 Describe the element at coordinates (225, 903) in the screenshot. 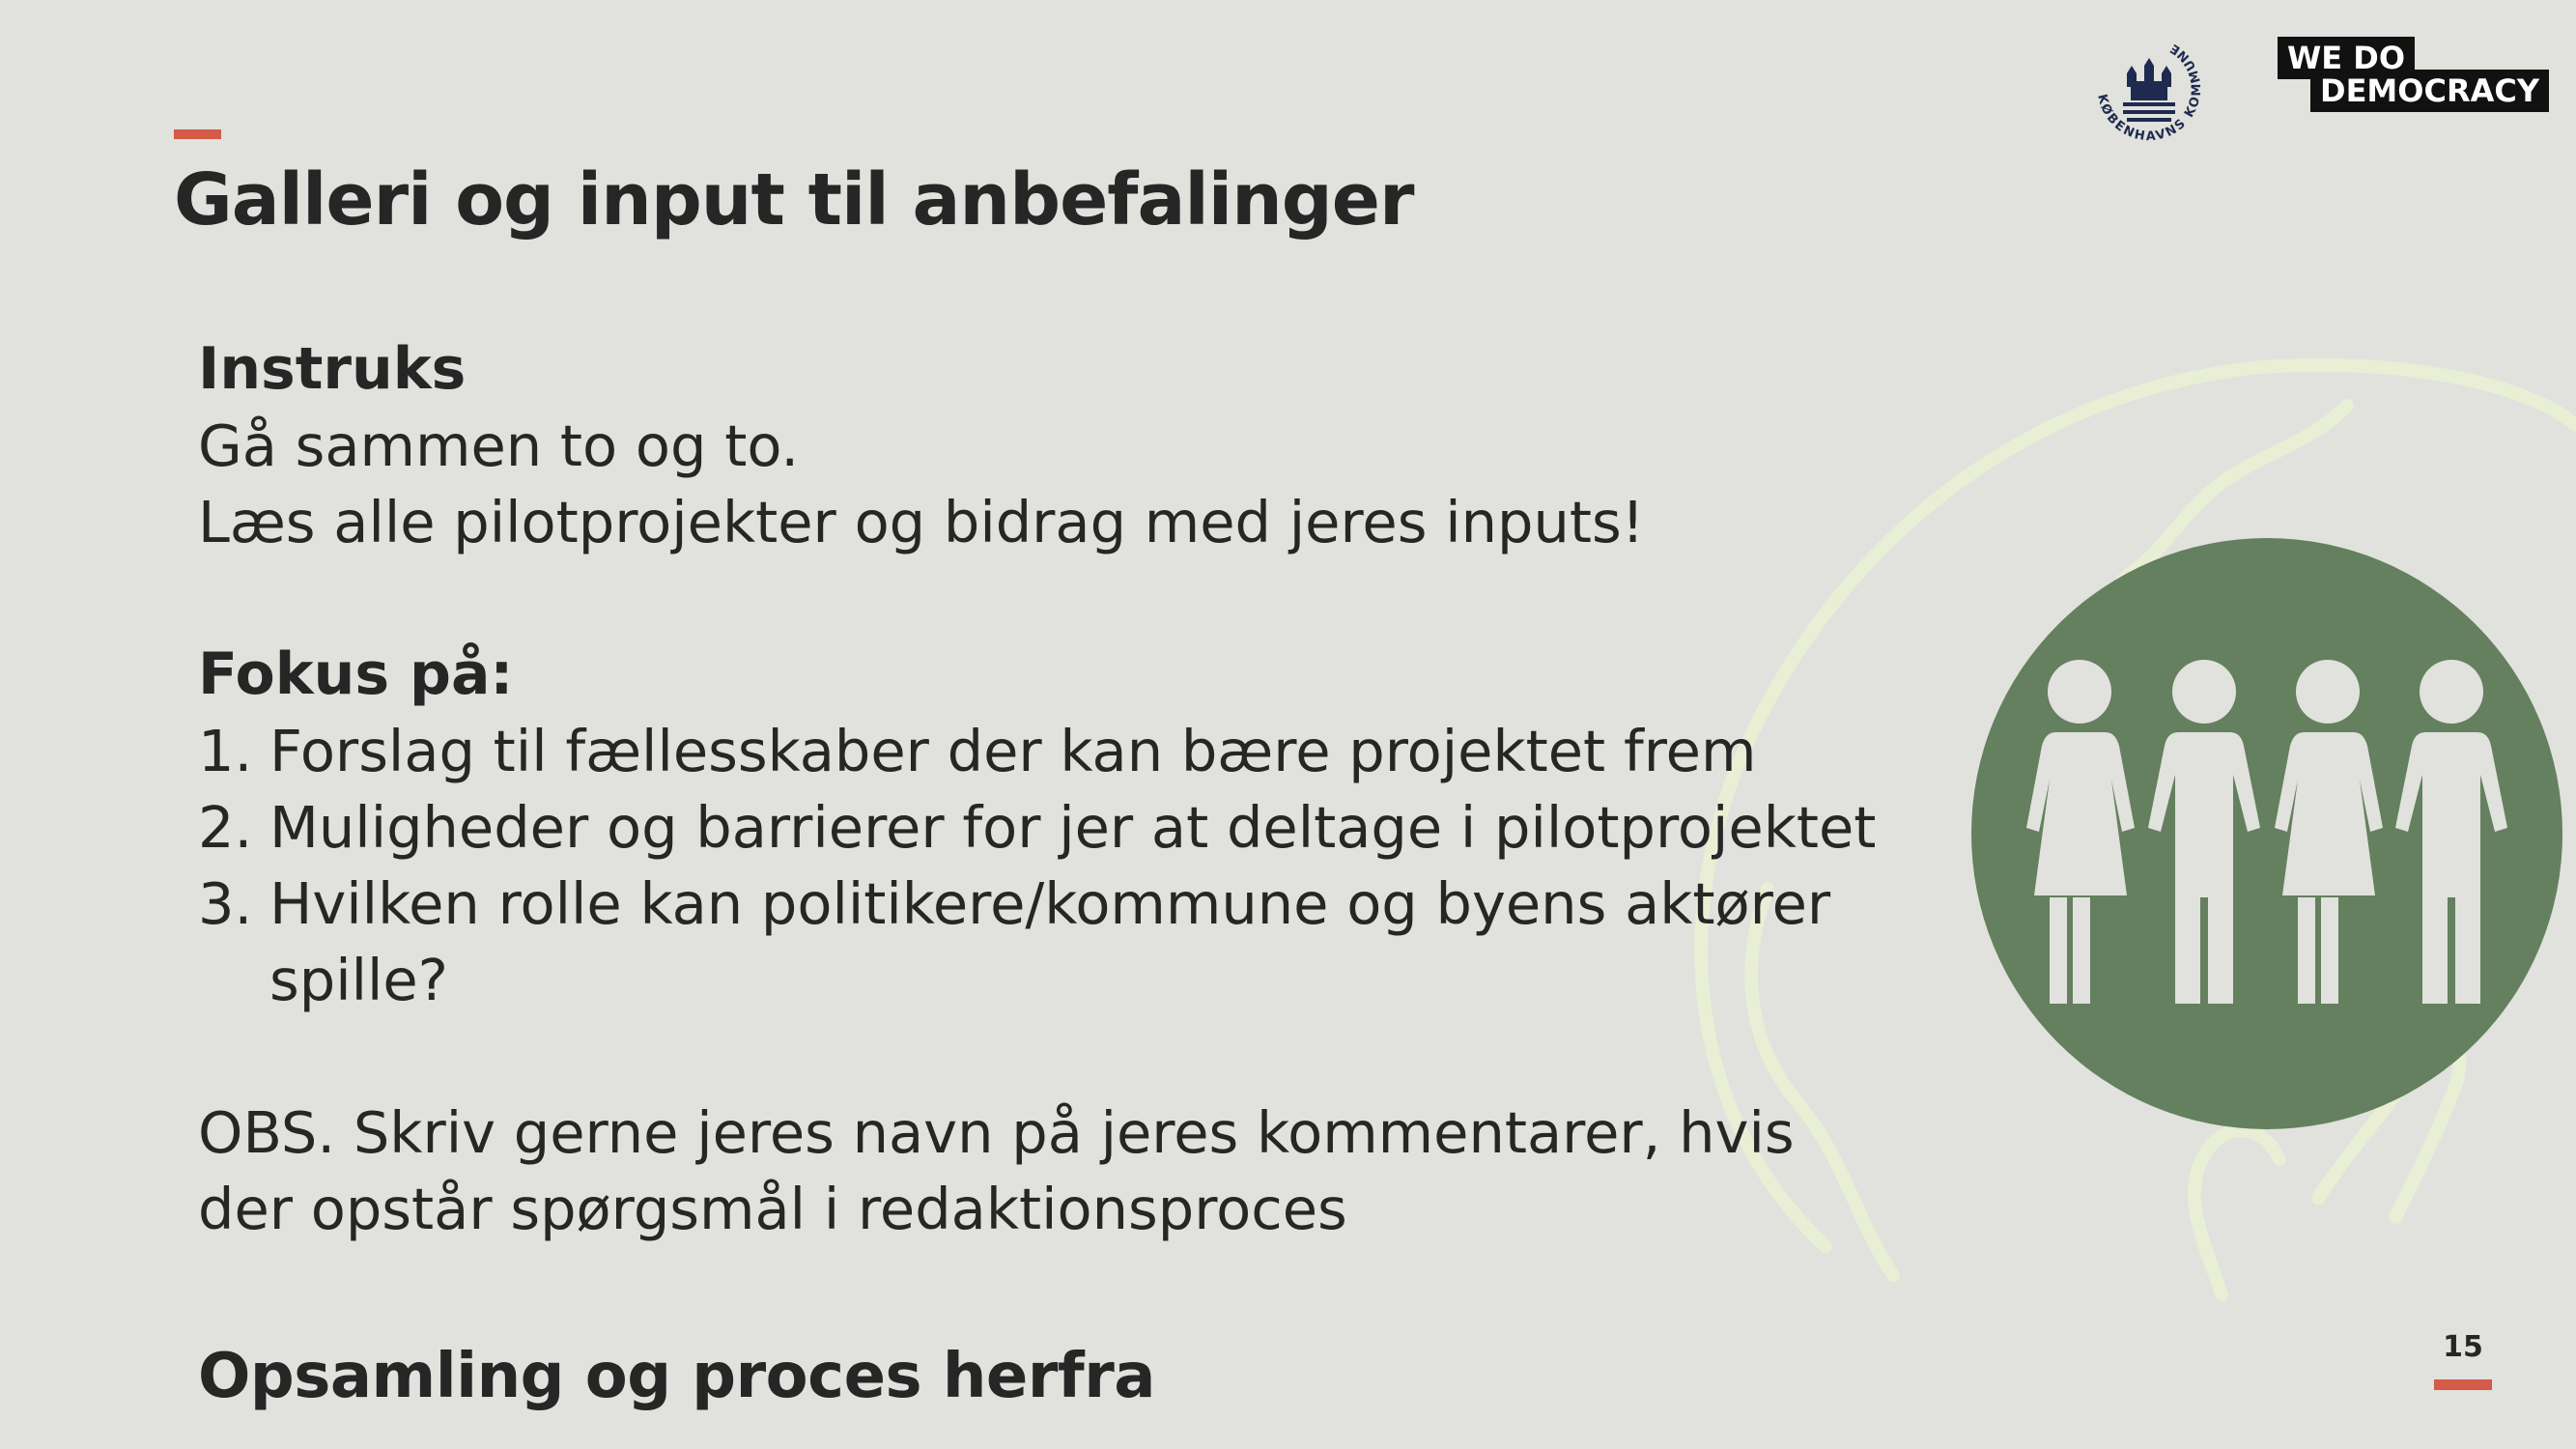

I see `focus-item-number: 3.` at that location.